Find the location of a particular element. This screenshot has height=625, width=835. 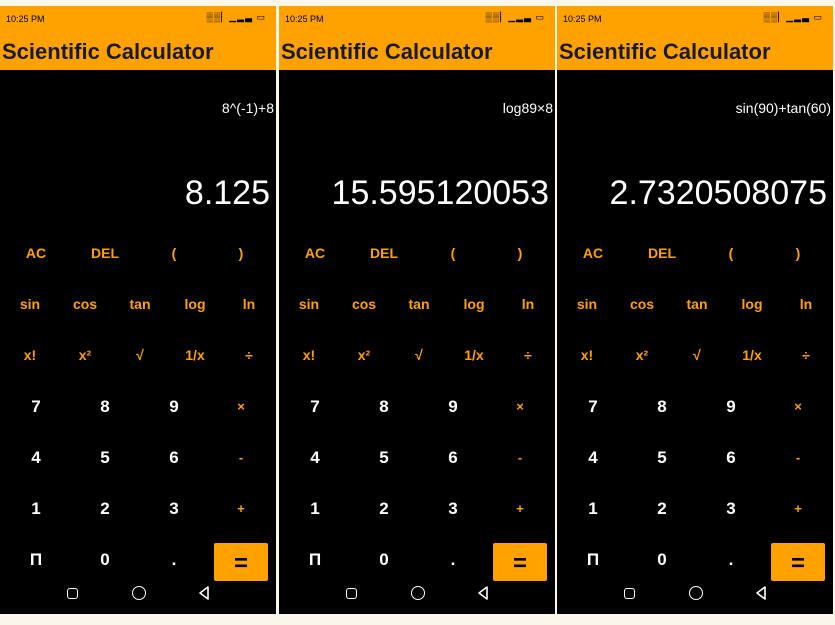

status-bar: 10:25 PM ▒▒▏▁▂▃ ▭ is located at coordinates (695, 20).